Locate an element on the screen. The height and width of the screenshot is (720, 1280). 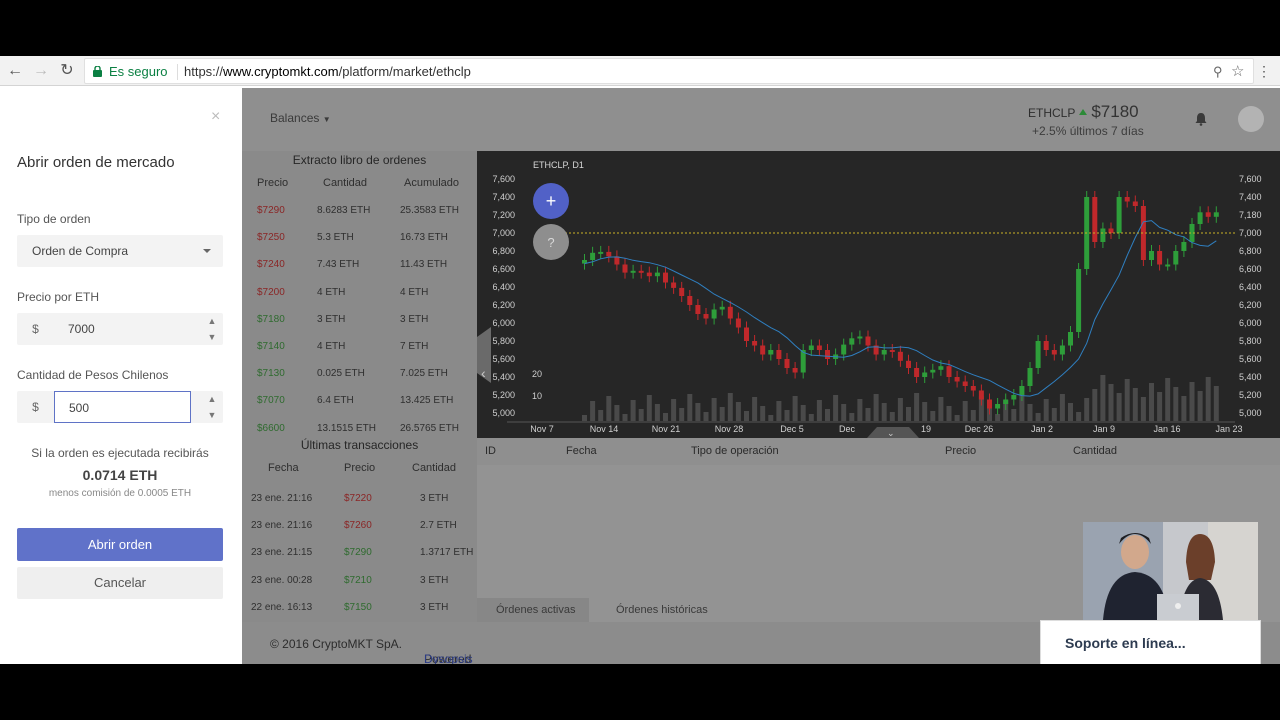
amount-stepper: ▲ ▼ is located at coordinates (212, 407).